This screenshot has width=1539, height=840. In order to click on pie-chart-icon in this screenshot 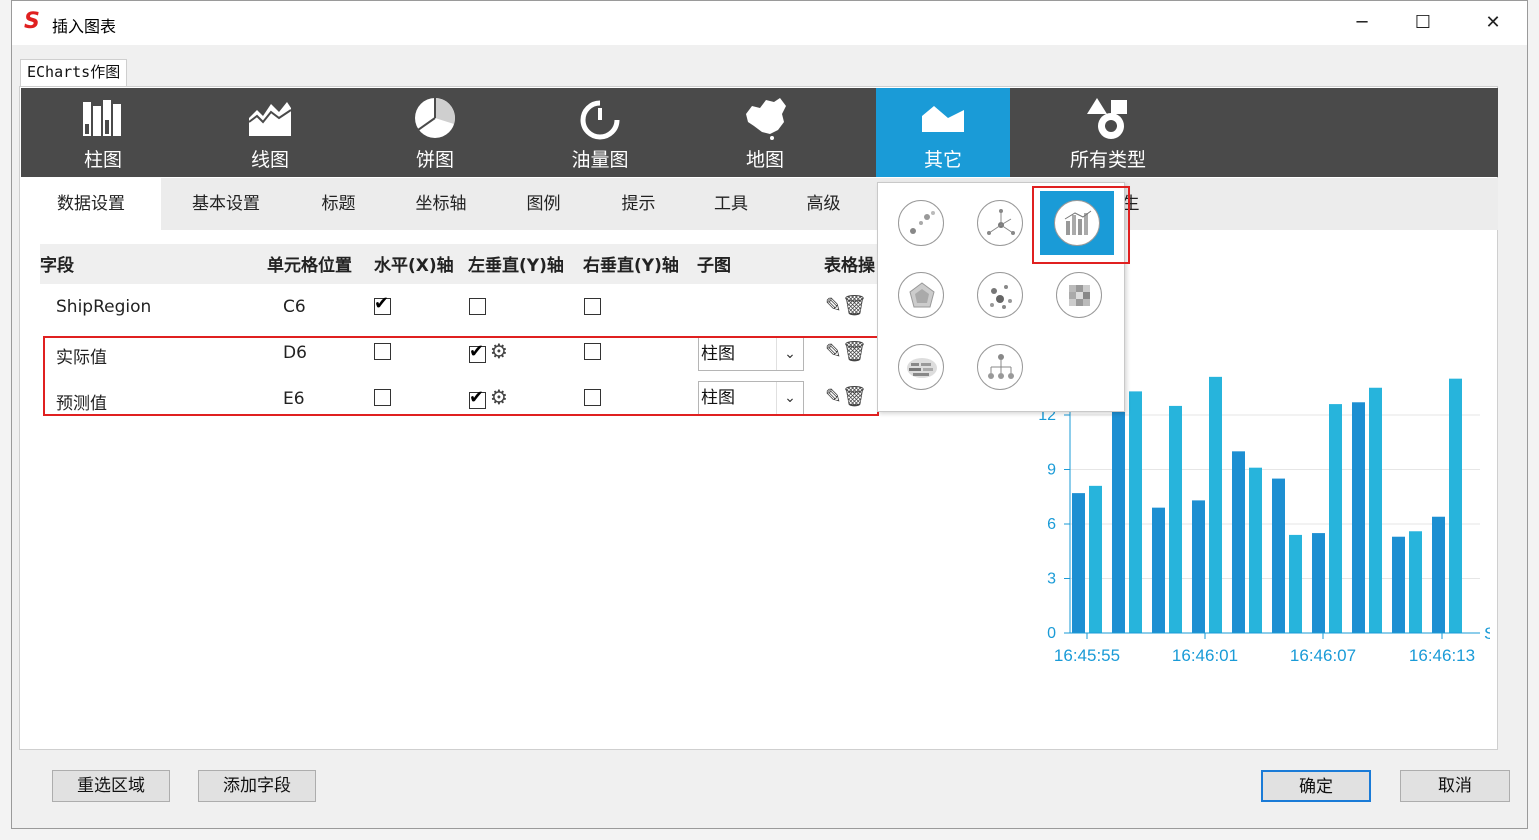, I will do `click(435, 118)`.